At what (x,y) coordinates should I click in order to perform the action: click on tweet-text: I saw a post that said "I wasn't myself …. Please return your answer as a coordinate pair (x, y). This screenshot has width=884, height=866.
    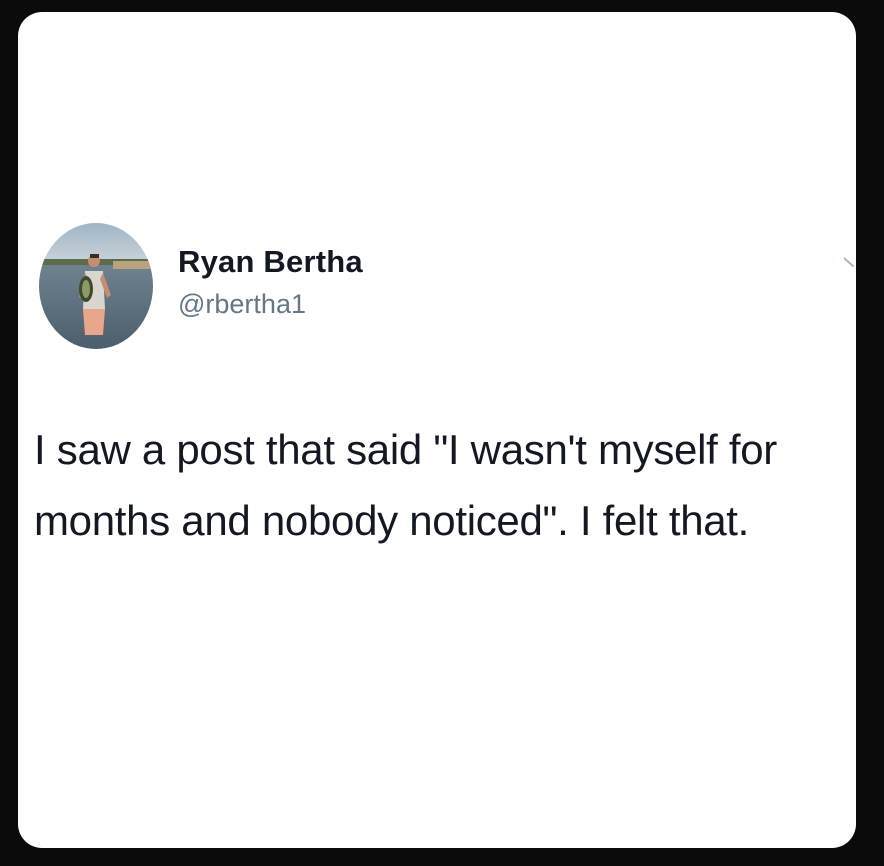
    Looking at the image, I should click on (405, 485).